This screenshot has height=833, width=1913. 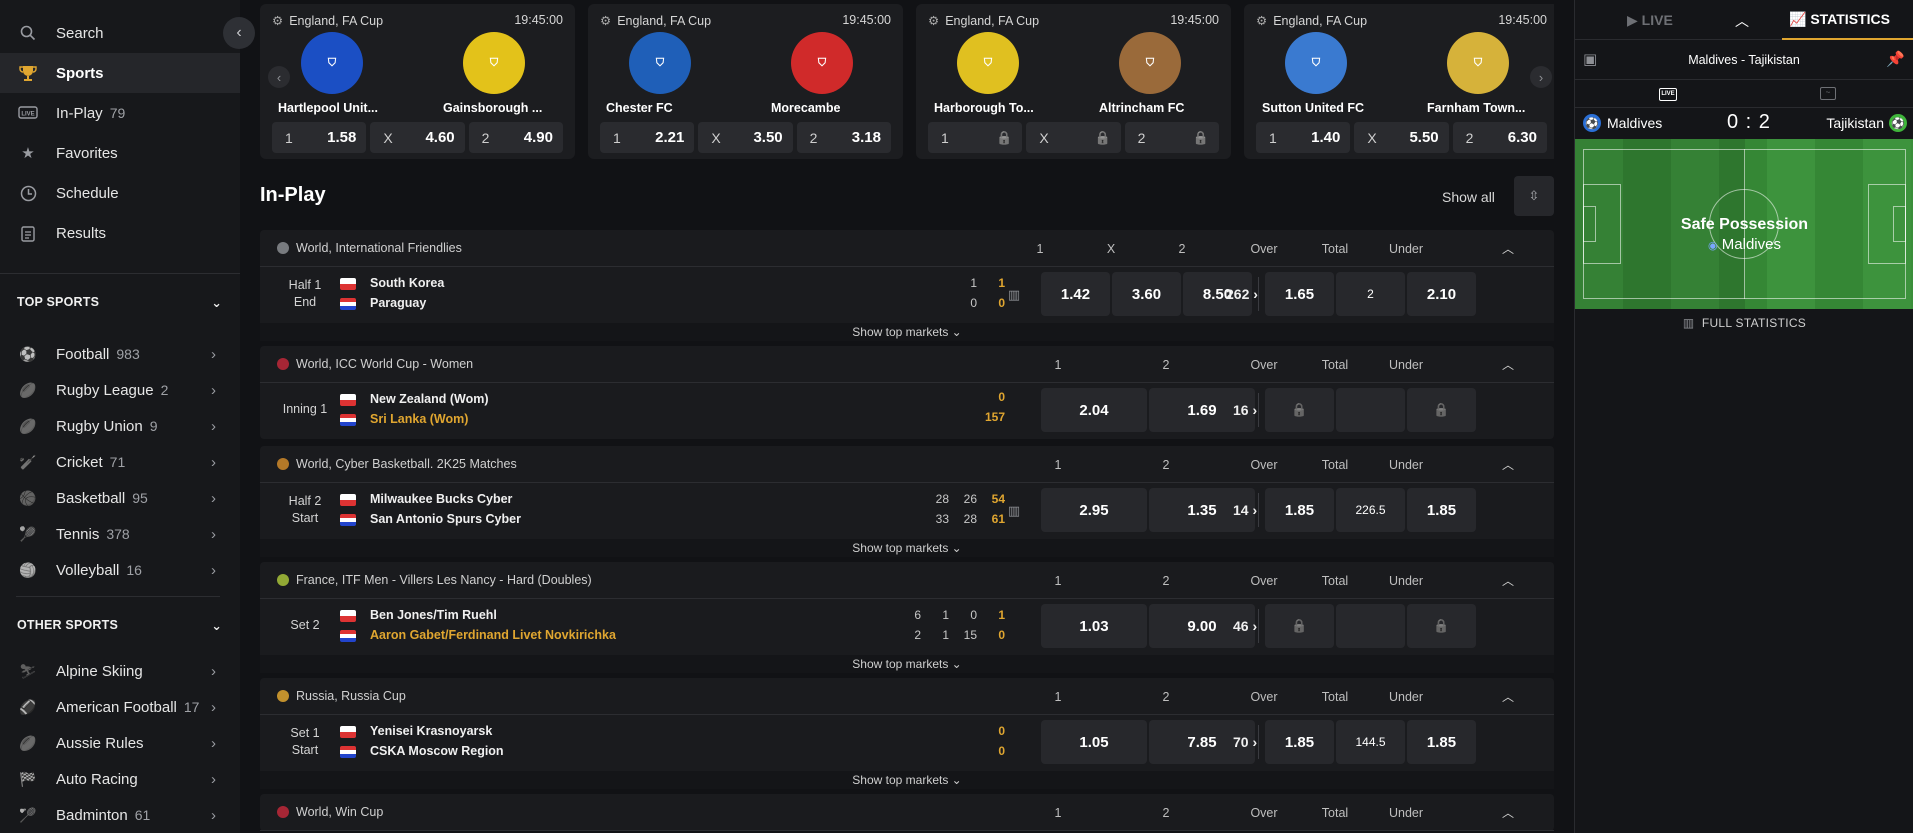 What do you see at coordinates (120, 193) in the screenshot?
I see `nav-schedule: Schedule` at bounding box center [120, 193].